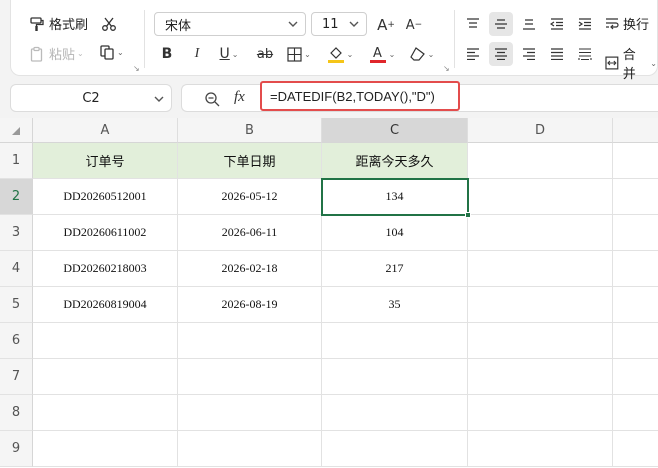 The height and width of the screenshot is (468, 658). Describe the element at coordinates (105, 305) in the screenshot. I see `cell-a5: DD20260819004` at that location.